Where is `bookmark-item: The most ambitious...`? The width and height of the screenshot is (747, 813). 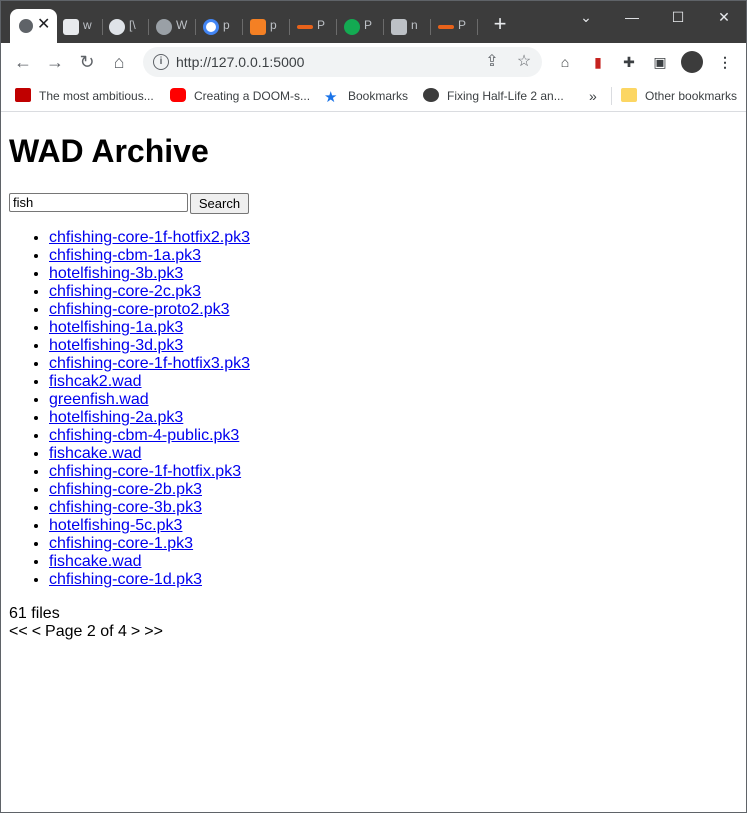
bookmark-item: The most ambitious... is located at coordinates (84, 96).